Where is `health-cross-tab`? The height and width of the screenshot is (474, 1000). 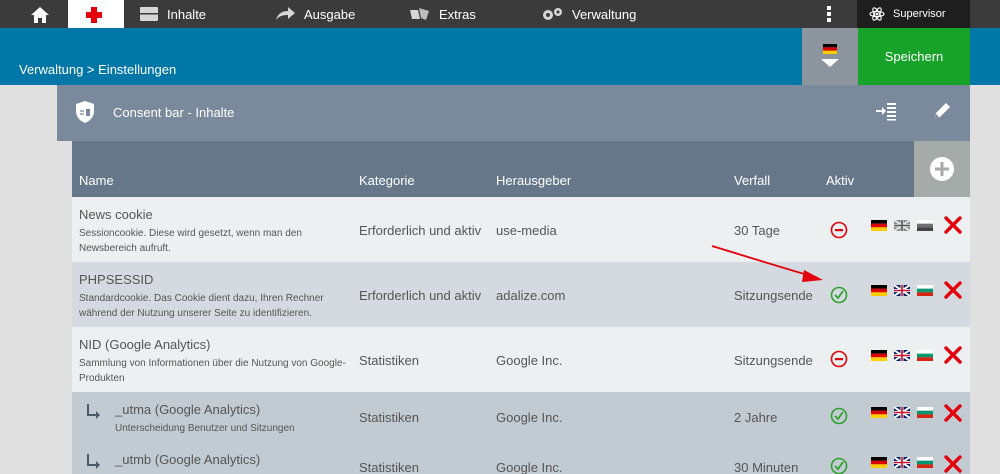 health-cross-tab is located at coordinates (96, 14).